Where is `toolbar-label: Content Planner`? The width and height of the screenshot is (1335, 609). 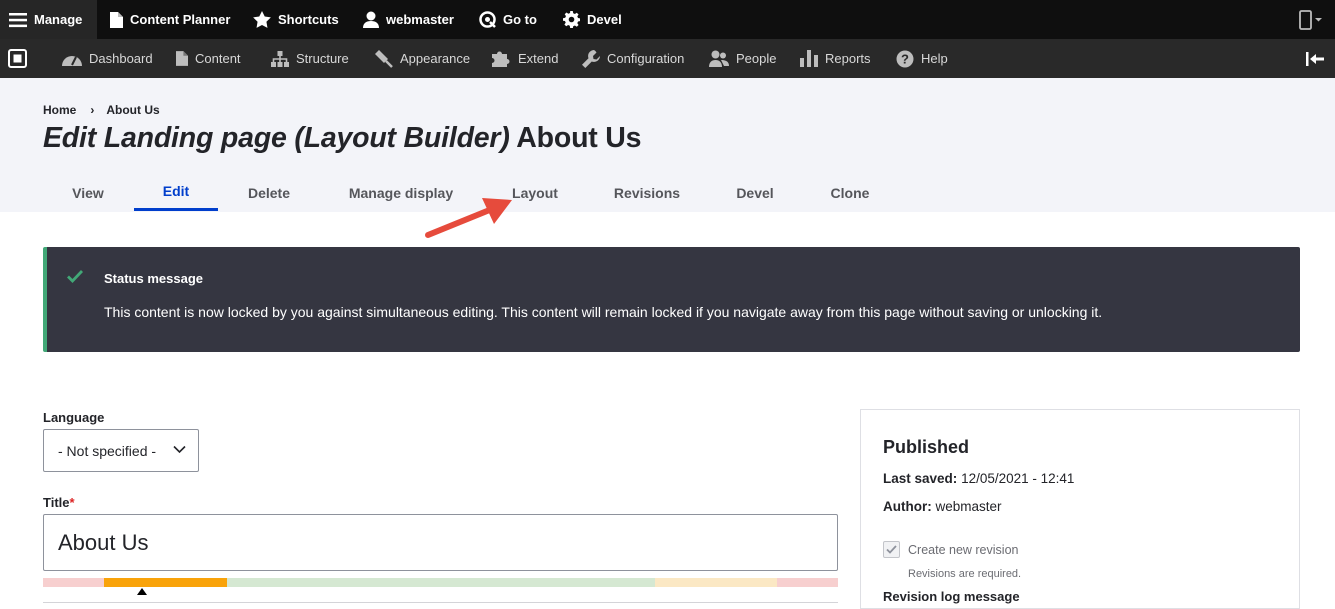 toolbar-label: Content Planner is located at coordinates (180, 19).